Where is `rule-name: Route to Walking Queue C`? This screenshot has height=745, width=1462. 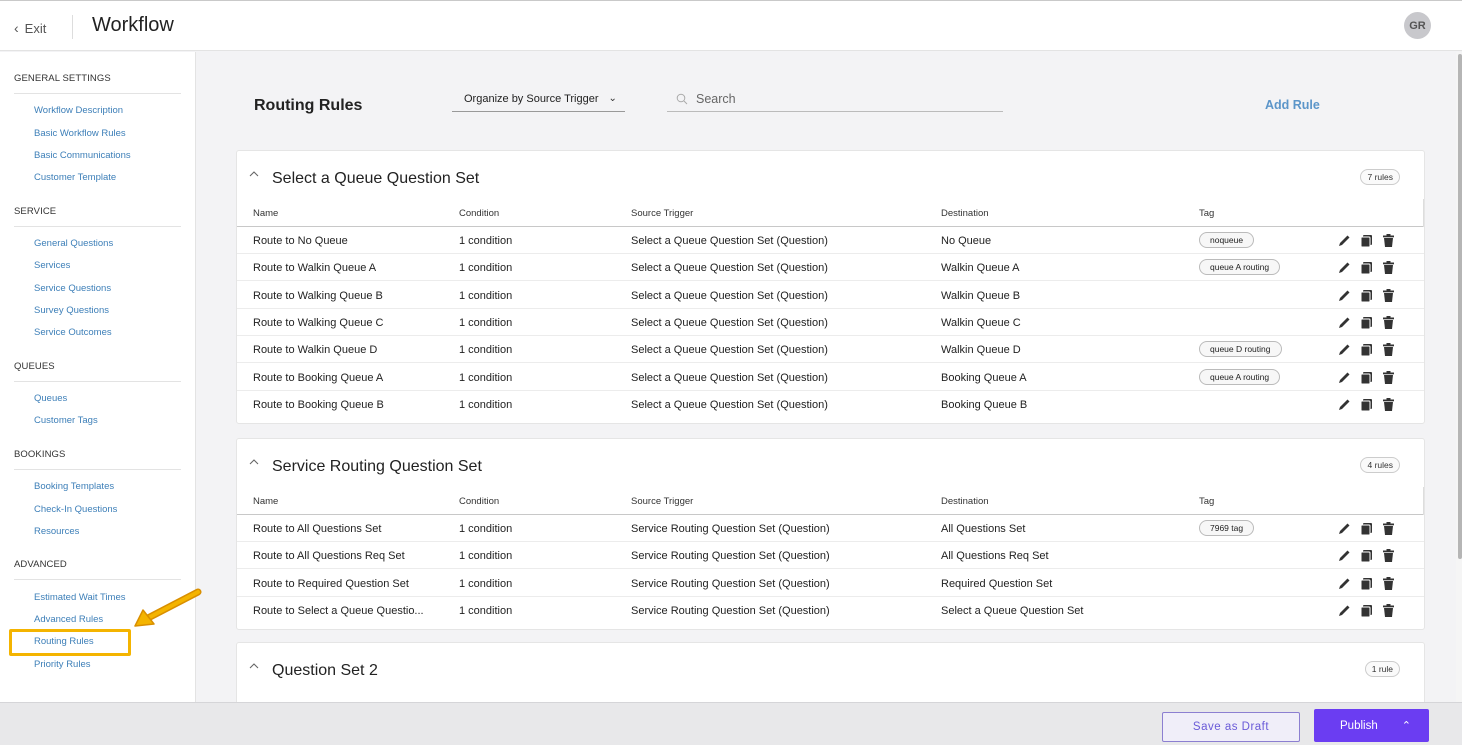 rule-name: Route to Walking Queue C is located at coordinates (318, 323).